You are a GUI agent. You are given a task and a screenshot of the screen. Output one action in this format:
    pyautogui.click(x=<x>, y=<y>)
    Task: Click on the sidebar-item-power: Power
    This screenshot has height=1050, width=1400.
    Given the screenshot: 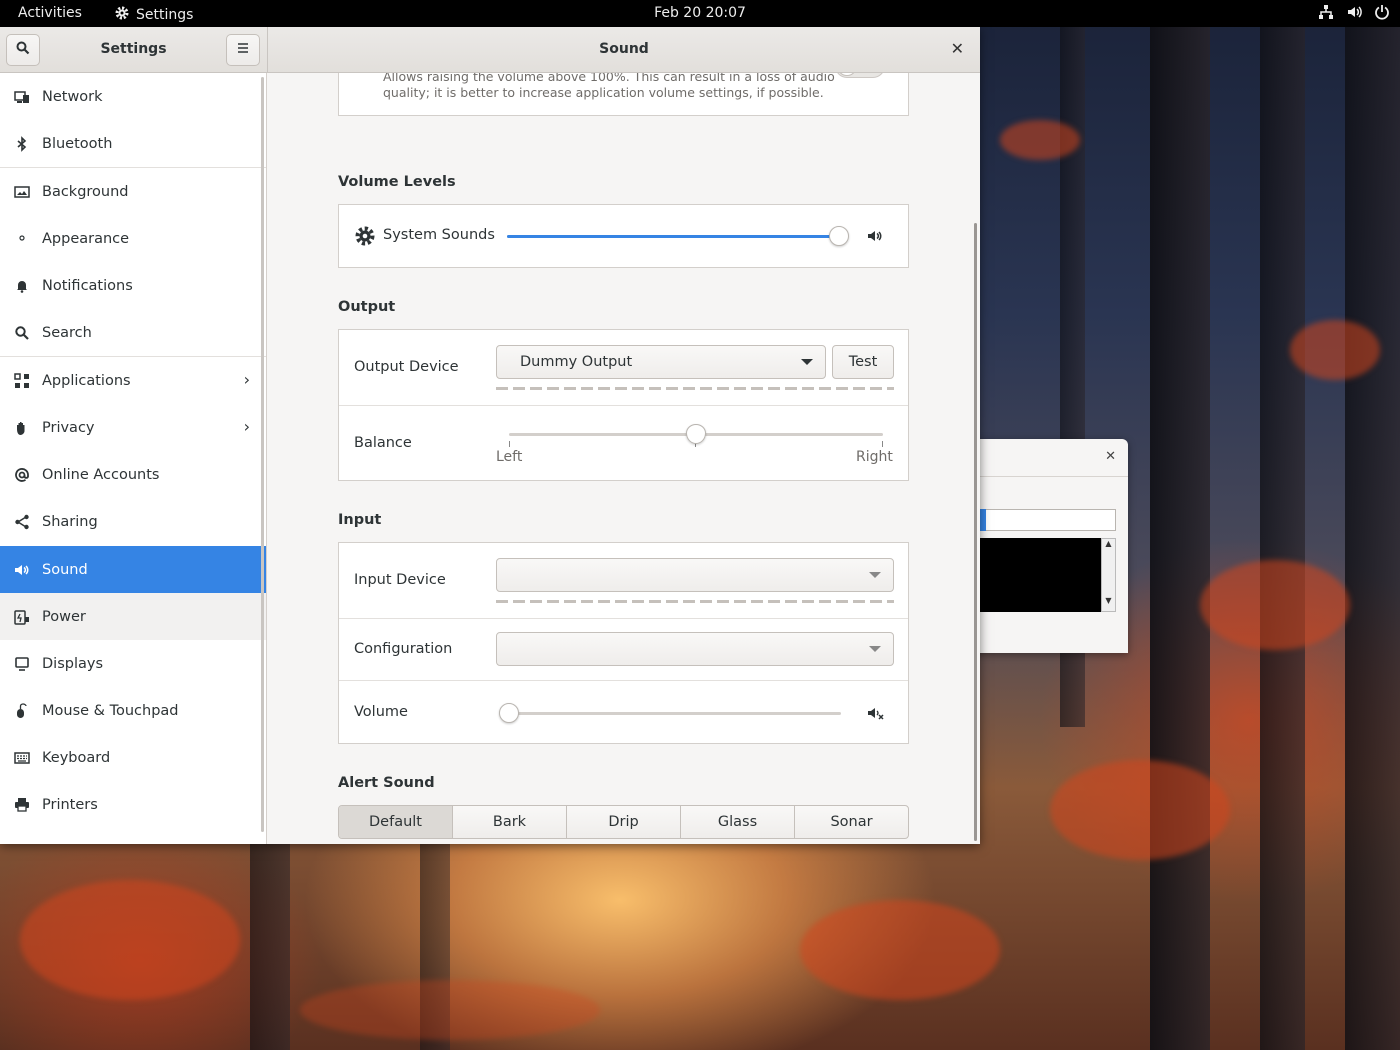 What is the action you would take?
    pyautogui.click(x=133, y=616)
    